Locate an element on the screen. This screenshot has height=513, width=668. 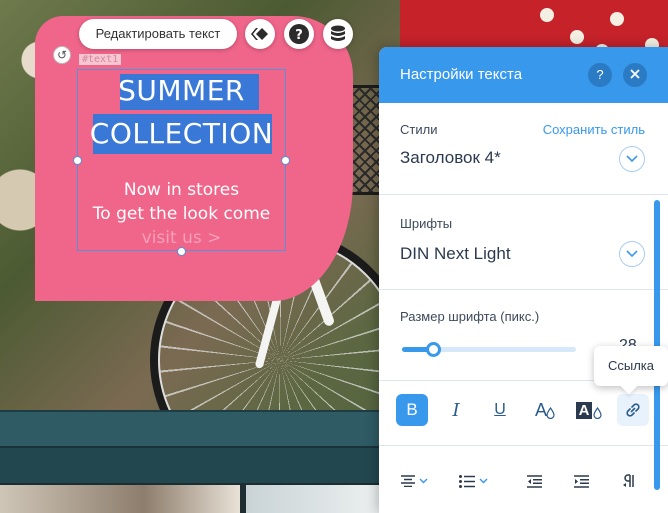
link-icon is located at coordinates (633, 410).